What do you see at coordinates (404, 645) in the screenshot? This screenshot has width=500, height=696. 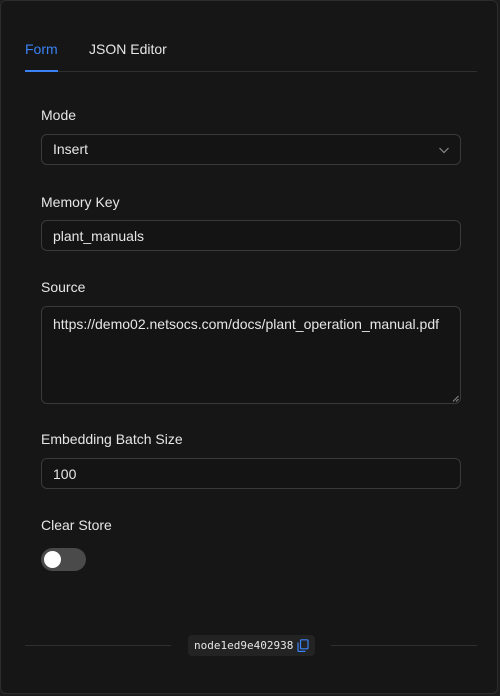 I see `footer-divider-right` at bounding box center [404, 645].